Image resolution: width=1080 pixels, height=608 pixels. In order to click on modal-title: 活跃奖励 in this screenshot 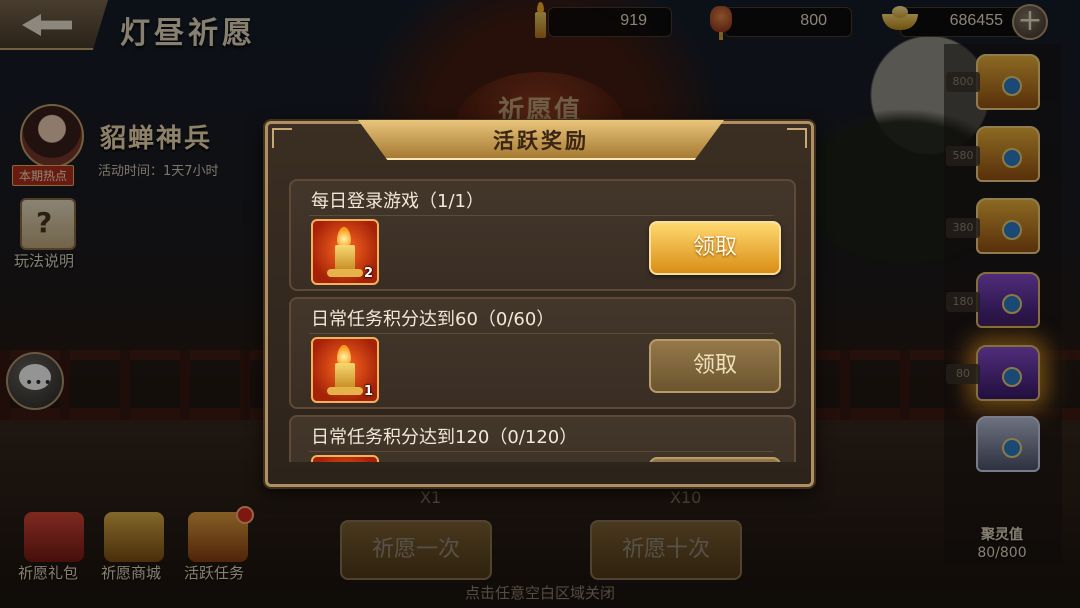, I will do `click(541, 140)`.